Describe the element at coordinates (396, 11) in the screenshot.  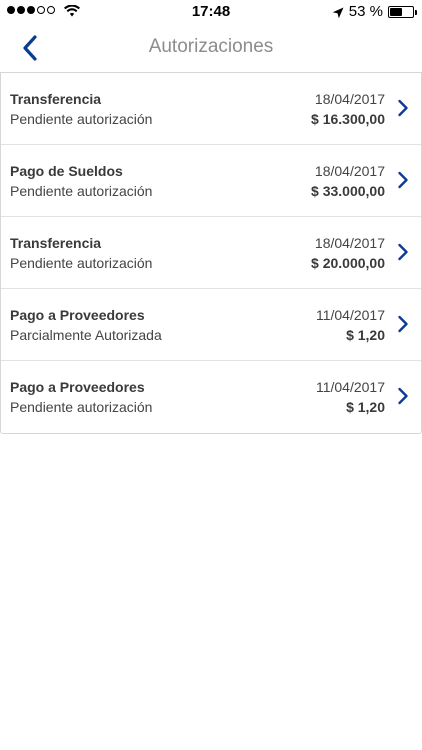
I see `battery-fill` at that location.